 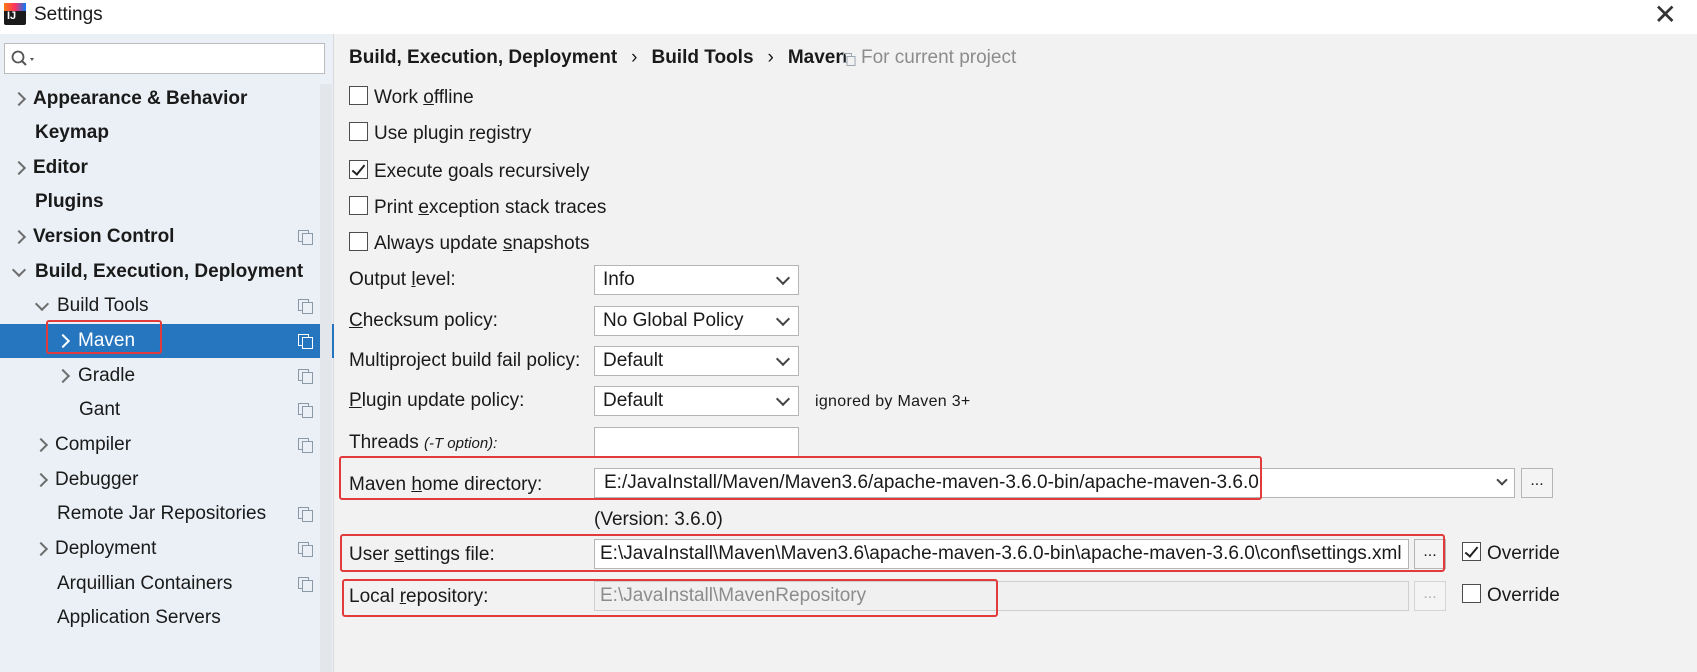 I want to click on intellij-logo-icon: IJ, so click(x=15, y=14).